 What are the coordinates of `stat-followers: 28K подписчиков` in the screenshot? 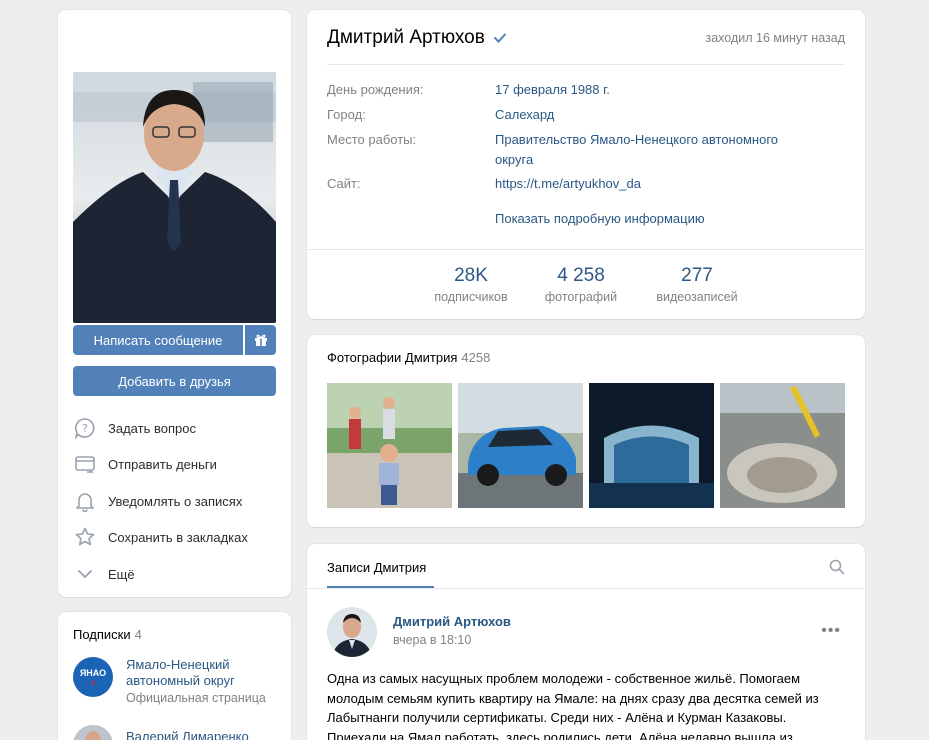 It's located at (471, 286).